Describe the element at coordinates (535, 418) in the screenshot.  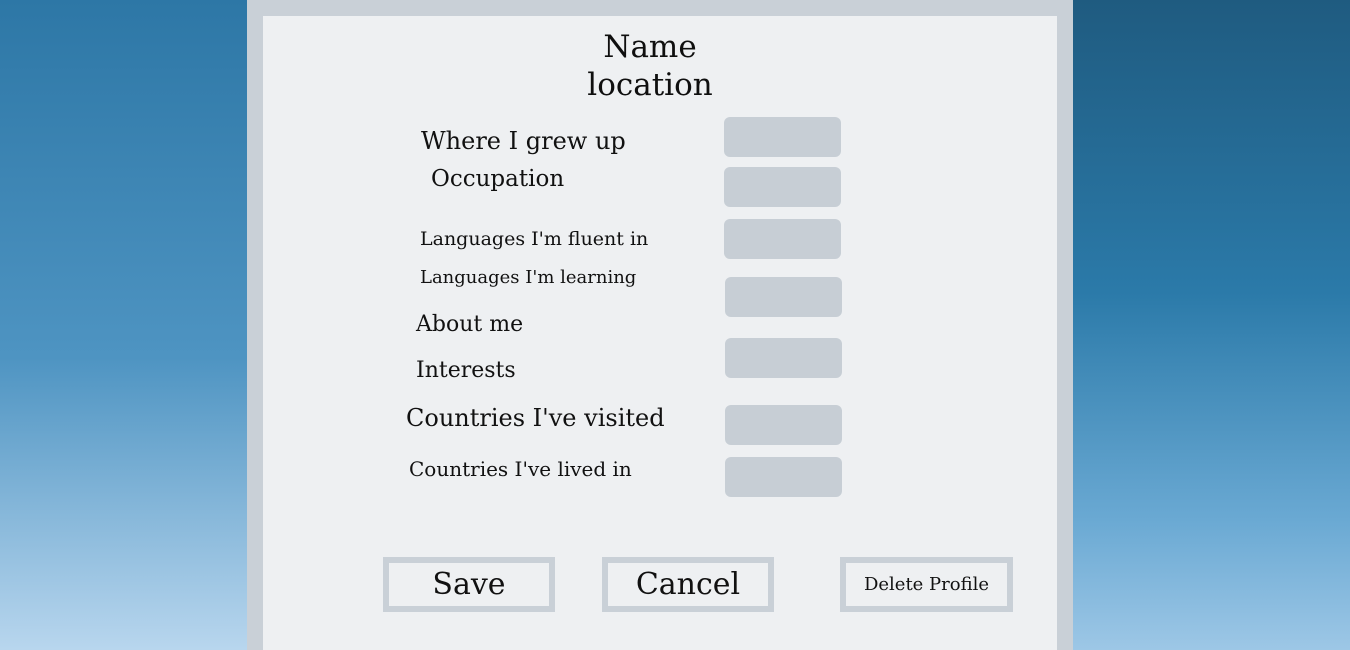
I see `label-countries-visited: Countries I've visited` at that location.